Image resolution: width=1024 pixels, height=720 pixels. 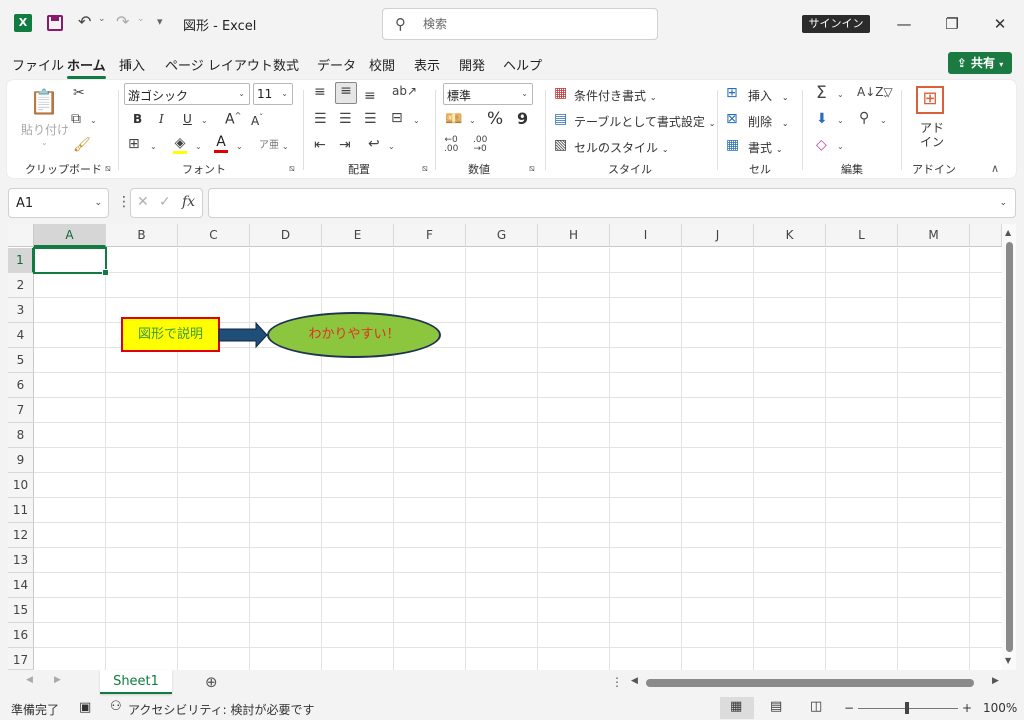 I want to click on autosum-icon: Σ, so click(x=821, y=93).